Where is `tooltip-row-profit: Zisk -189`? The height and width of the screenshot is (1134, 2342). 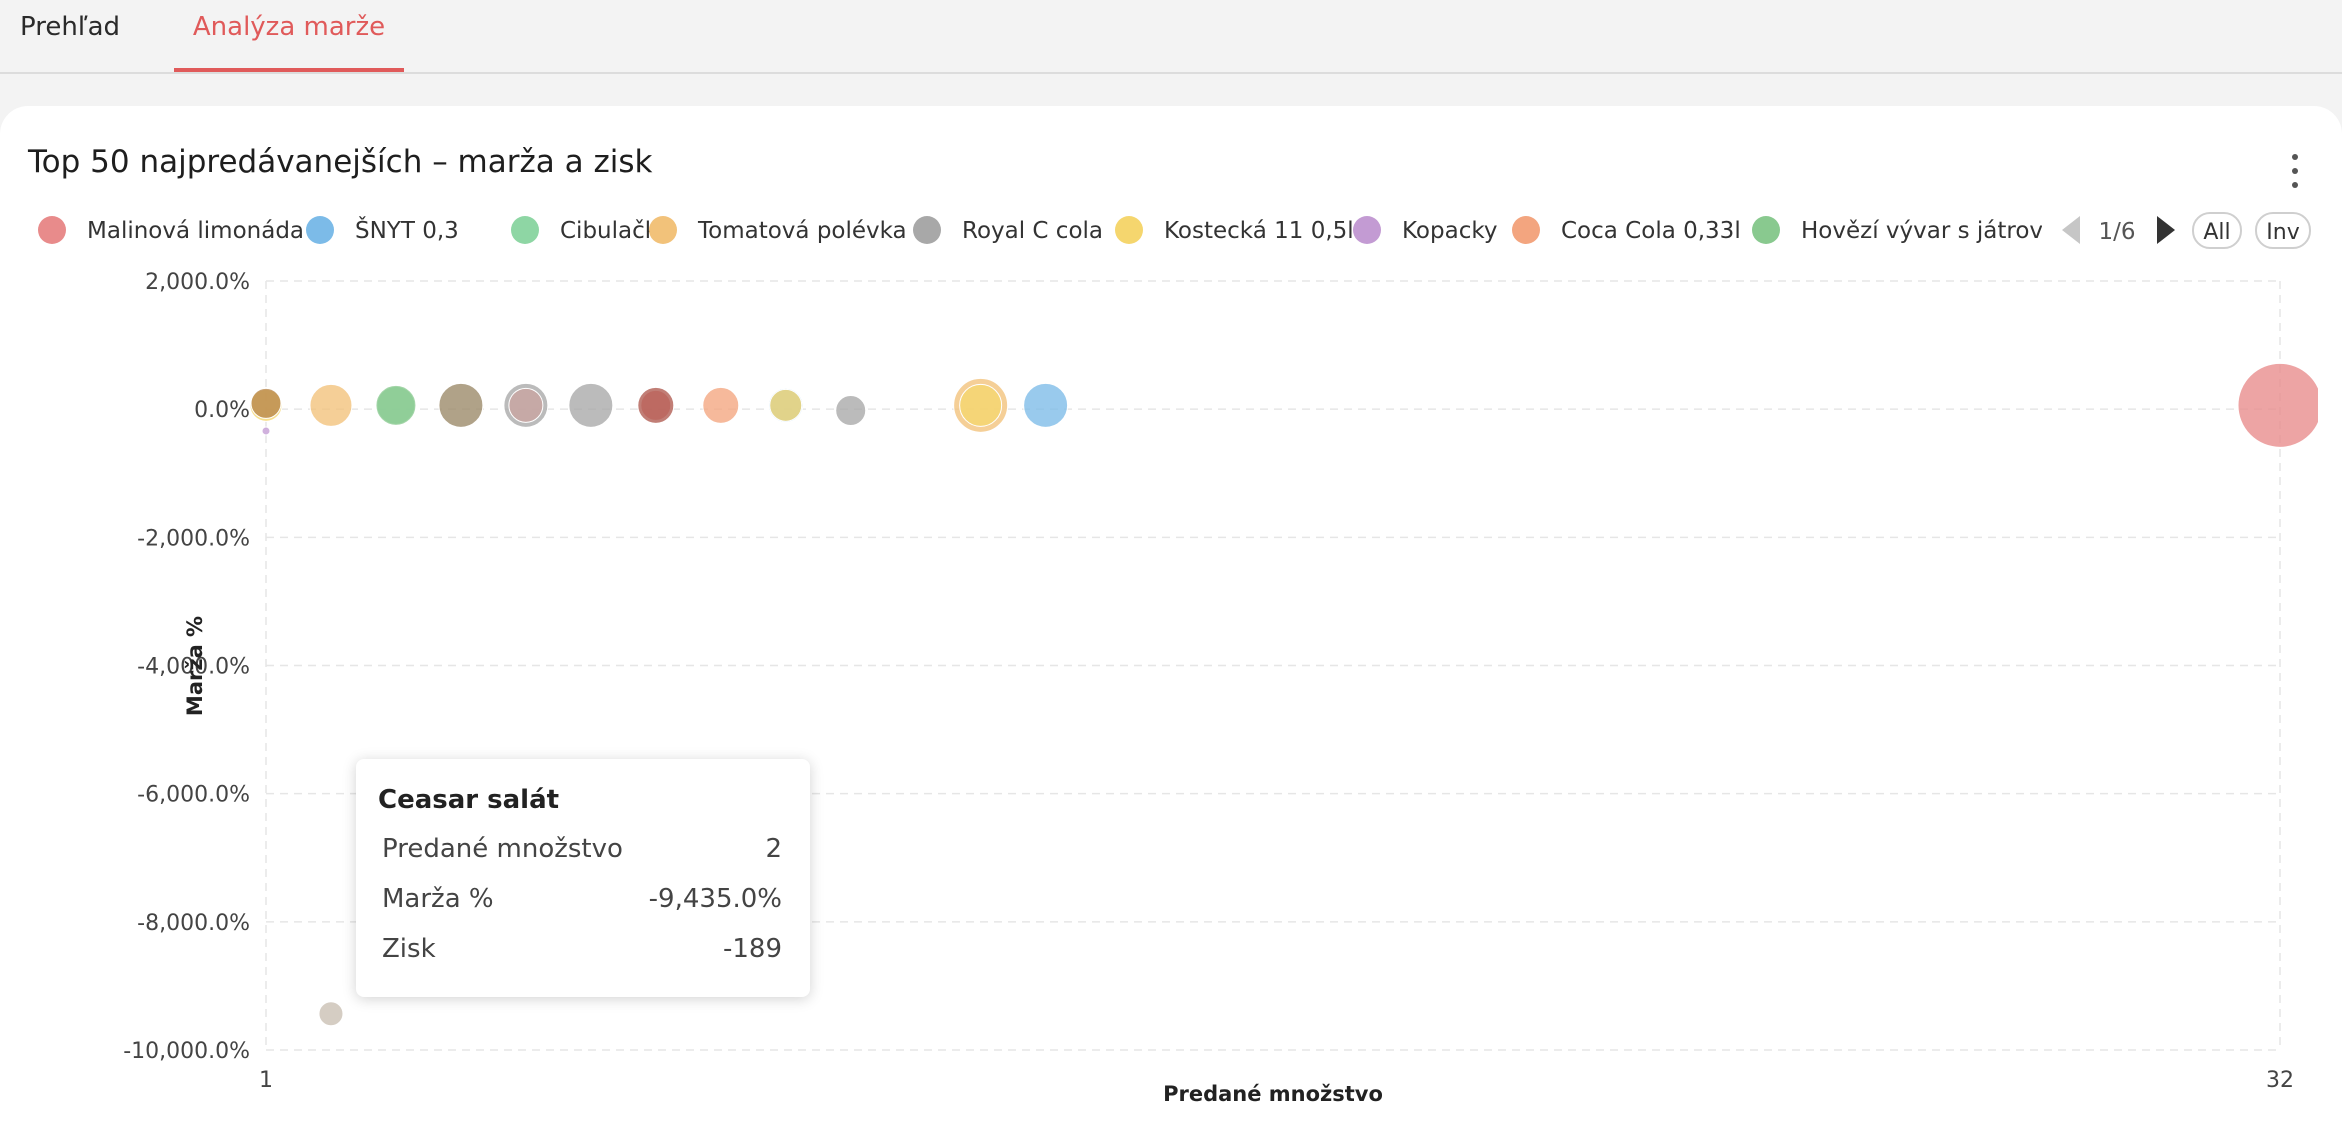
tooltip-row-profit: Zisk -189 is located at coordinates (582, 949).